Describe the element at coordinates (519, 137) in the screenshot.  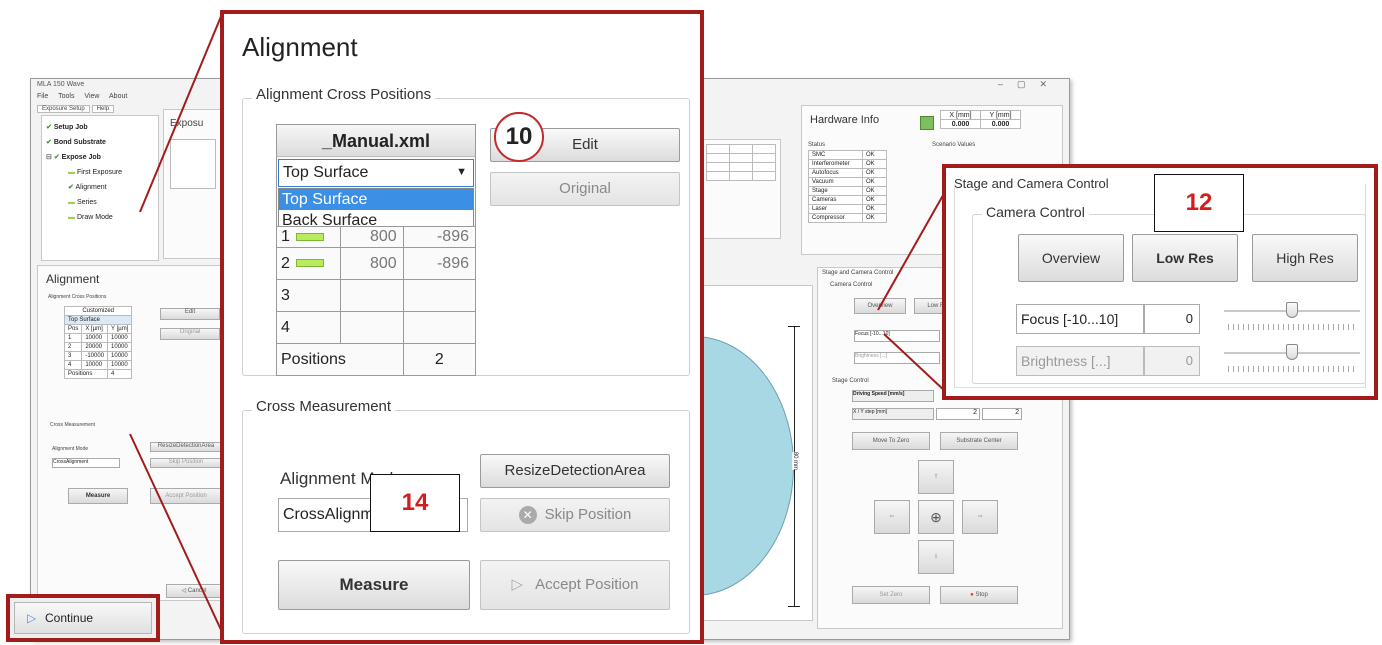
I see `callout-badge-10-front: 10` at that location.